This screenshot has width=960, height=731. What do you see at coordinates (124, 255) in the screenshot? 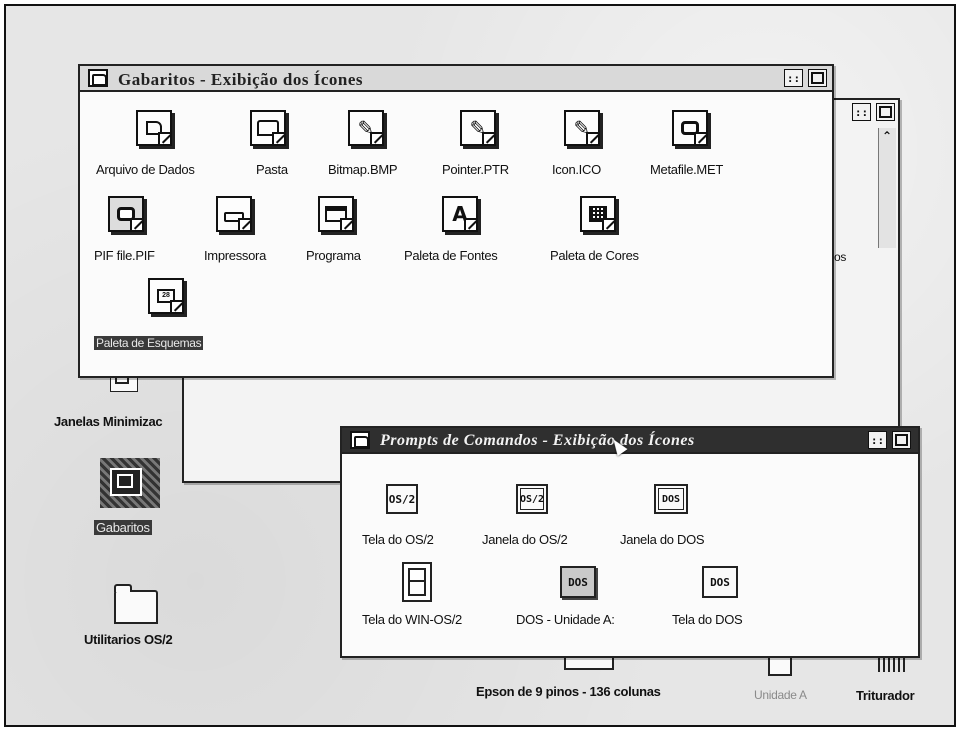
I see `icon-label-pif: PIF file.PIF` at bounding box center [124, 255].